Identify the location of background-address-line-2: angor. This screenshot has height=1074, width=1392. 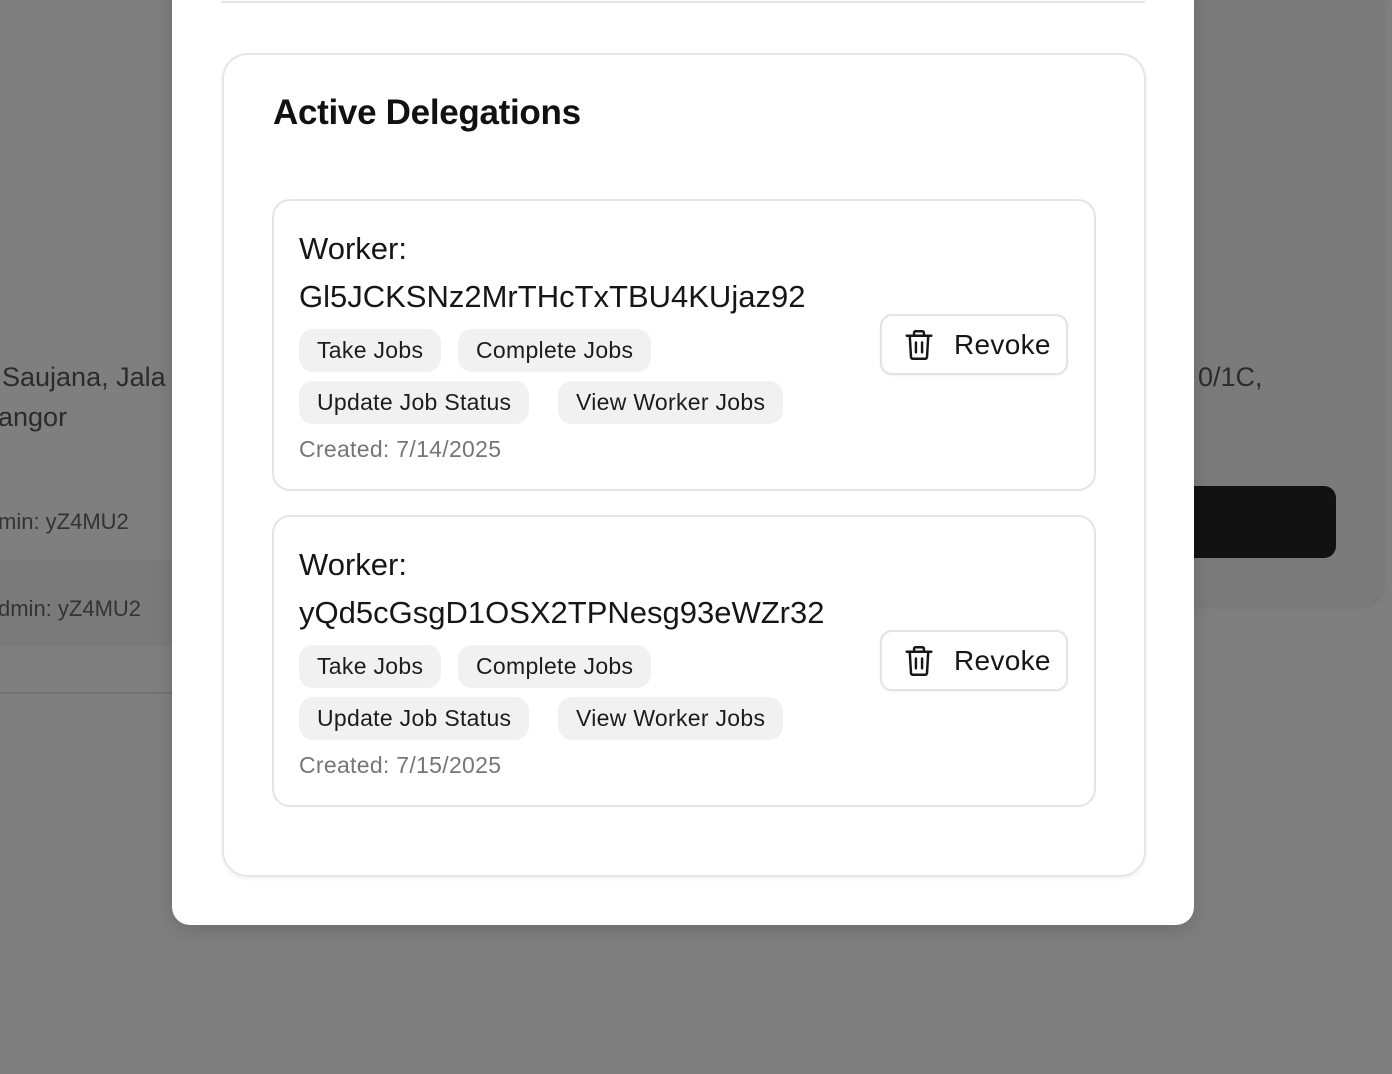
(34, 417).